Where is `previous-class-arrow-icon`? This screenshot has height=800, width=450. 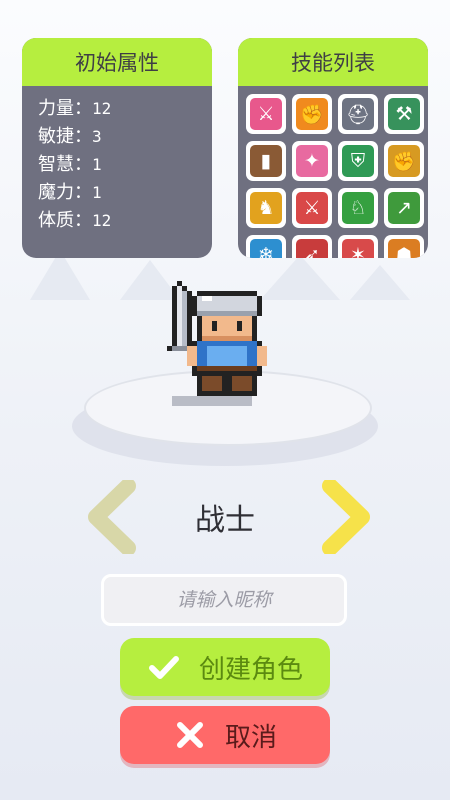 previous-class-arrow-icon is located at coordinates (112, 517).